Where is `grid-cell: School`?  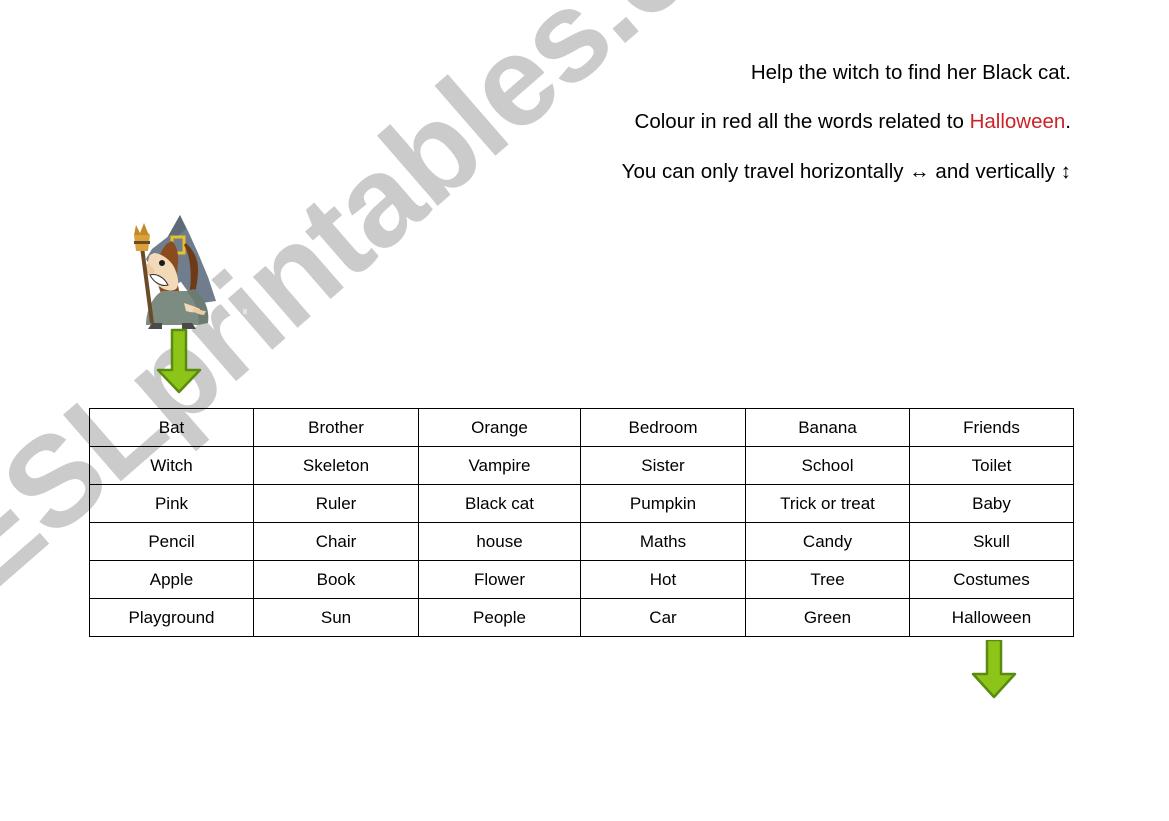 grid-cell: School is located at coordinates (827, 465).